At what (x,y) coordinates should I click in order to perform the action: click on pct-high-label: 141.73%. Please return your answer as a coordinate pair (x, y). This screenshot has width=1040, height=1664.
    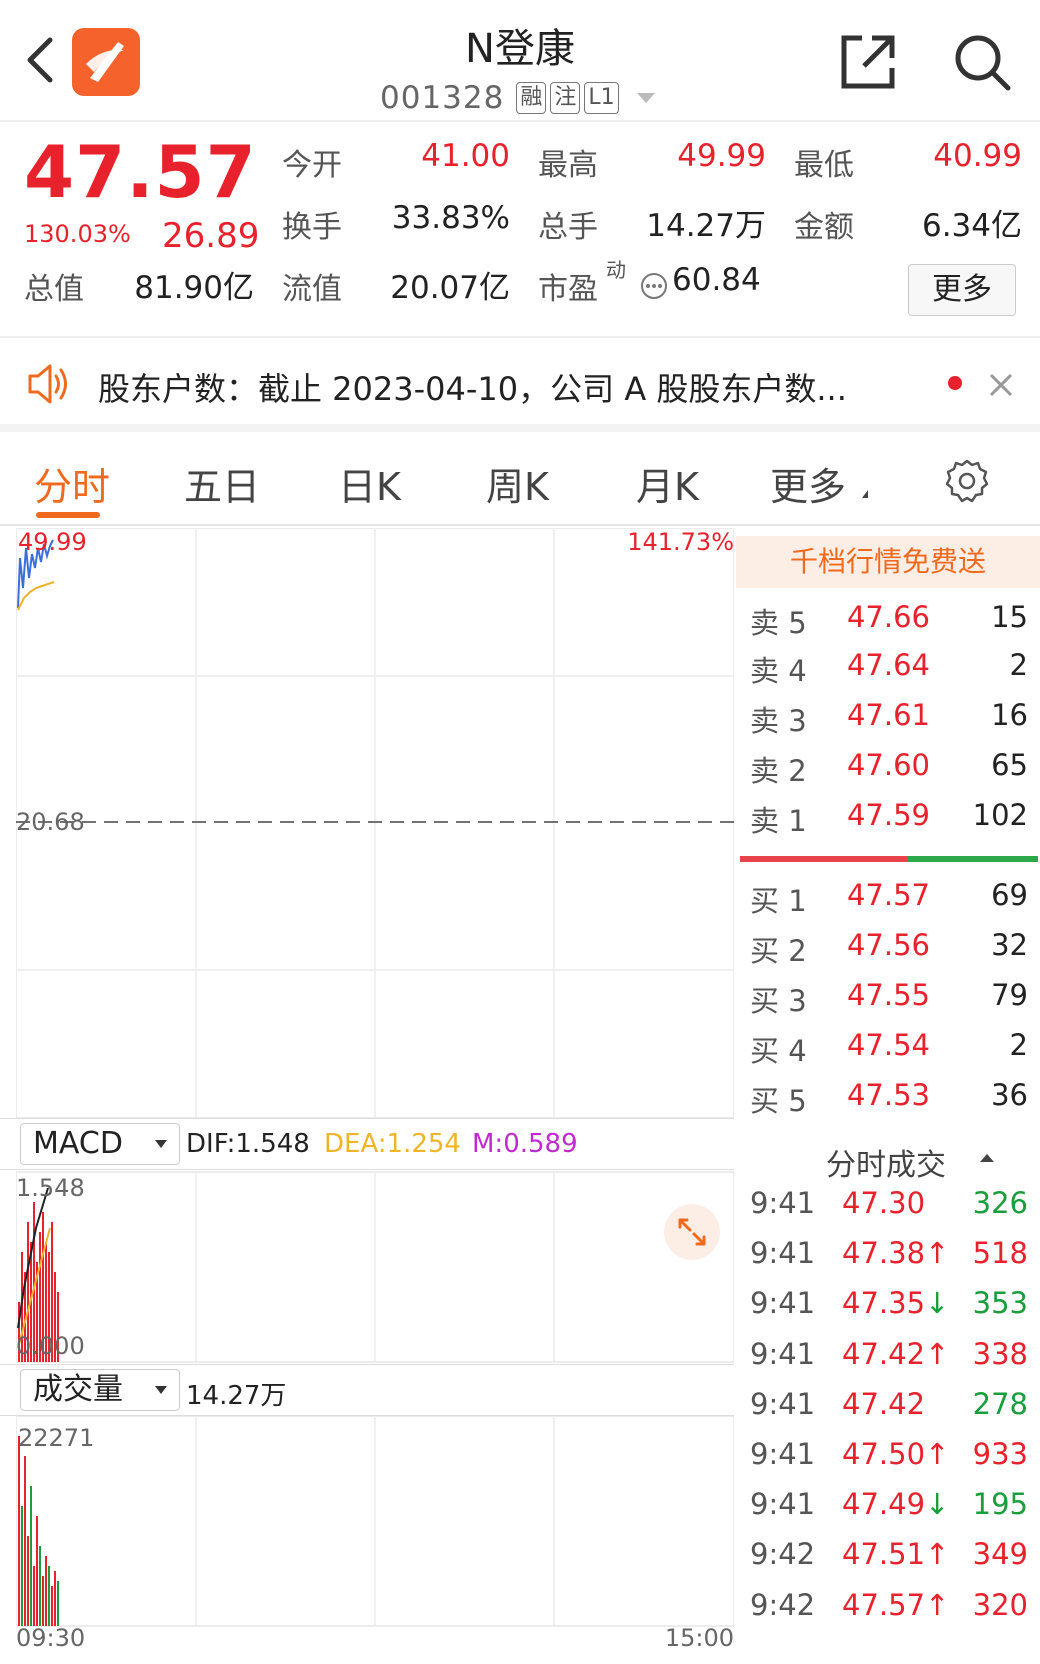
    Looking at the image, I should click on (680, 542).